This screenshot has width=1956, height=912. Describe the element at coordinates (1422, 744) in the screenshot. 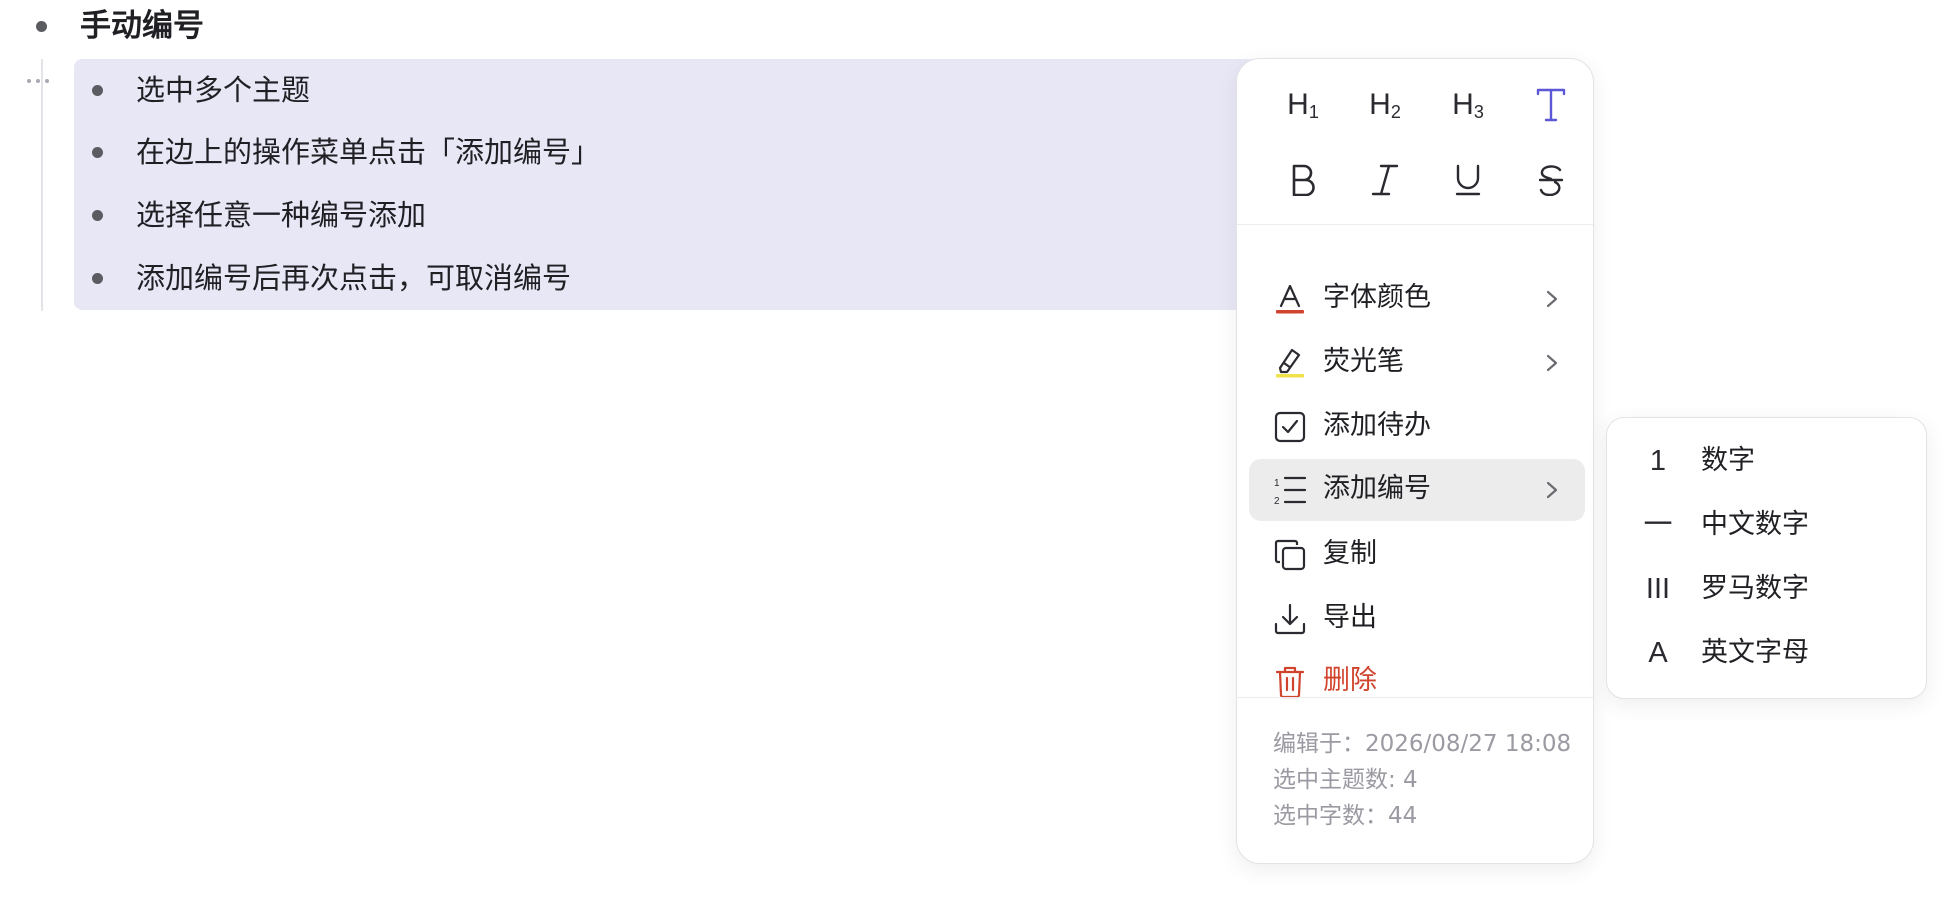

I see `edited-timestamp: 编辑于：2026/08/27 18:08` at that location.